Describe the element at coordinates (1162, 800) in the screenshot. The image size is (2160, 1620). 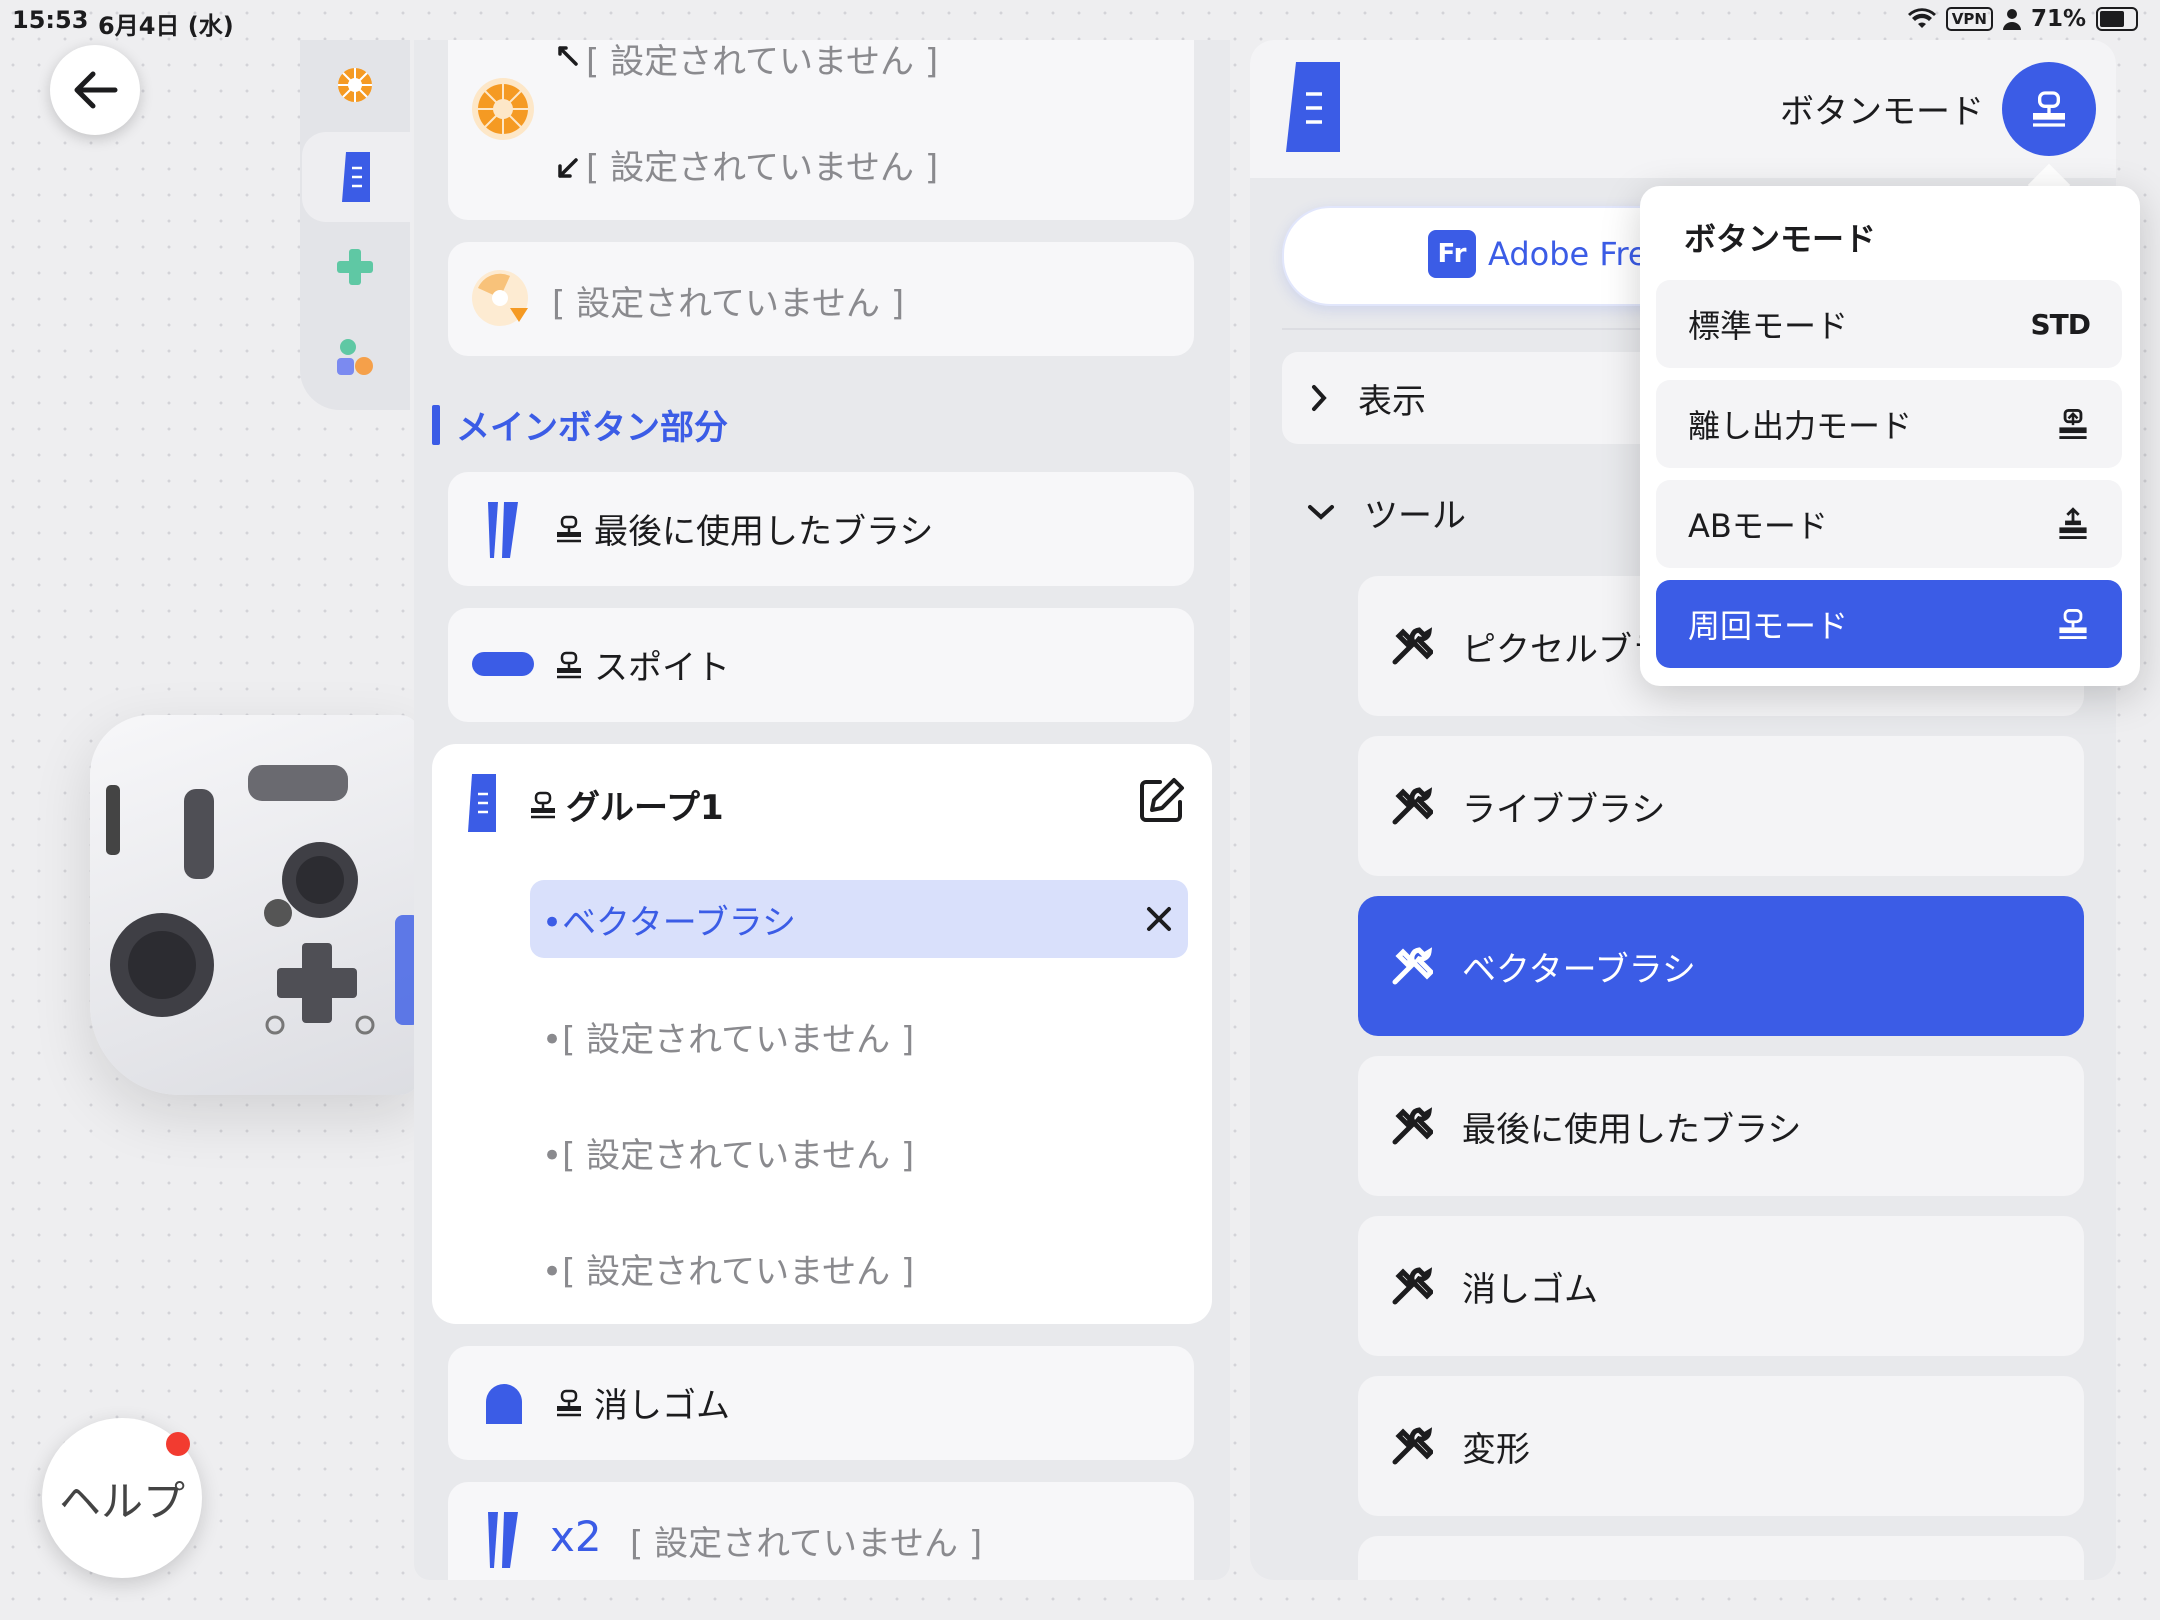
I see `edit-icon` at that location.